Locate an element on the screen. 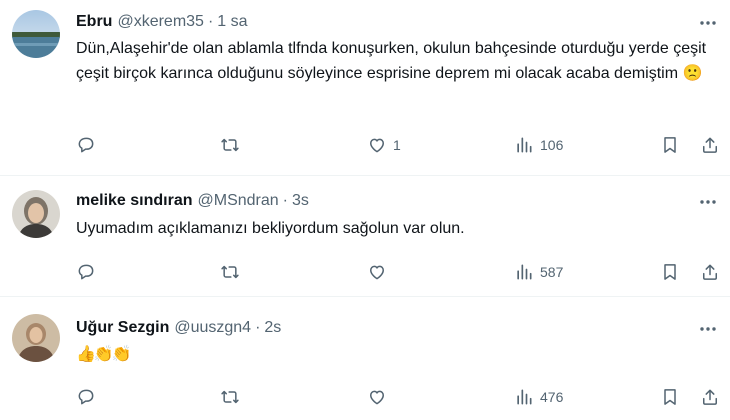 This screenshot has height=420, width=730. user-name: Ebru is located at coordinates (94, 22).